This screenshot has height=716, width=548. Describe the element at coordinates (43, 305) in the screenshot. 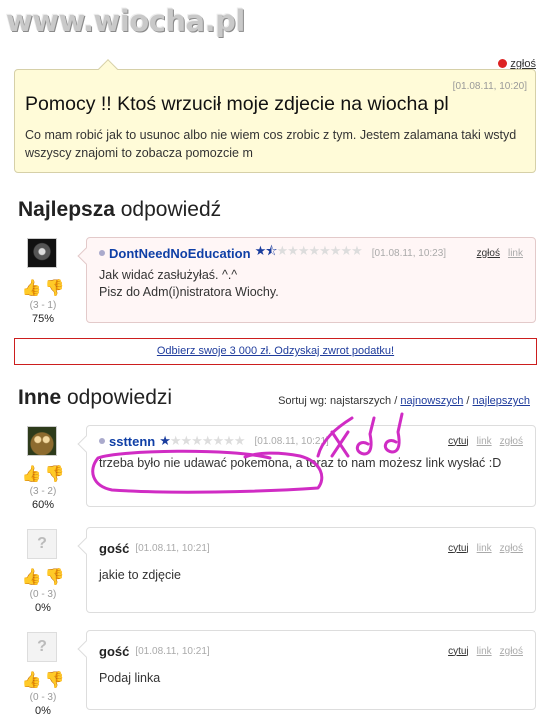

I see `vote-counts: (3 - 1)` at that location.